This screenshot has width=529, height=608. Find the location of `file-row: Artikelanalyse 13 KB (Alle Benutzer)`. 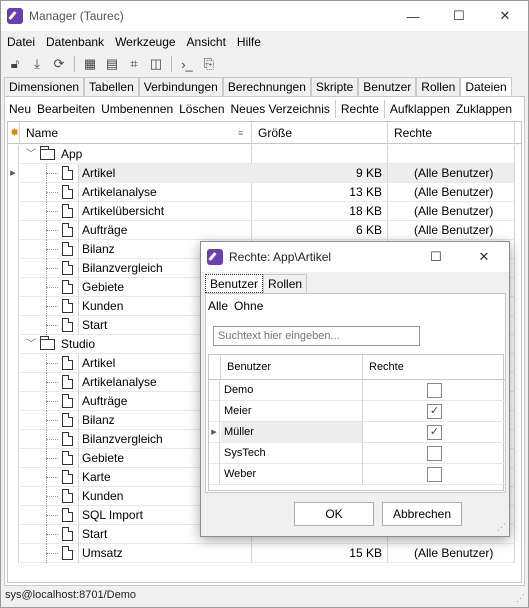

file-row: Artikelanalyse 13 KB (Alle Benutzer) is located at coordinates (264, 192).